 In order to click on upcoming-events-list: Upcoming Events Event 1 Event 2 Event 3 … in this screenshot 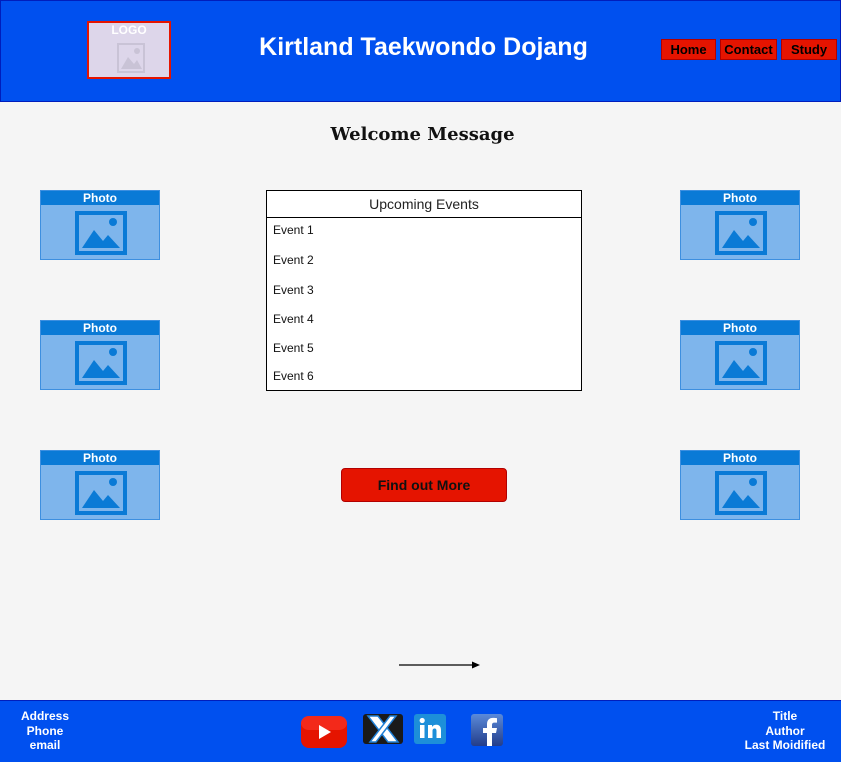, I will do `click(424, 290)`.